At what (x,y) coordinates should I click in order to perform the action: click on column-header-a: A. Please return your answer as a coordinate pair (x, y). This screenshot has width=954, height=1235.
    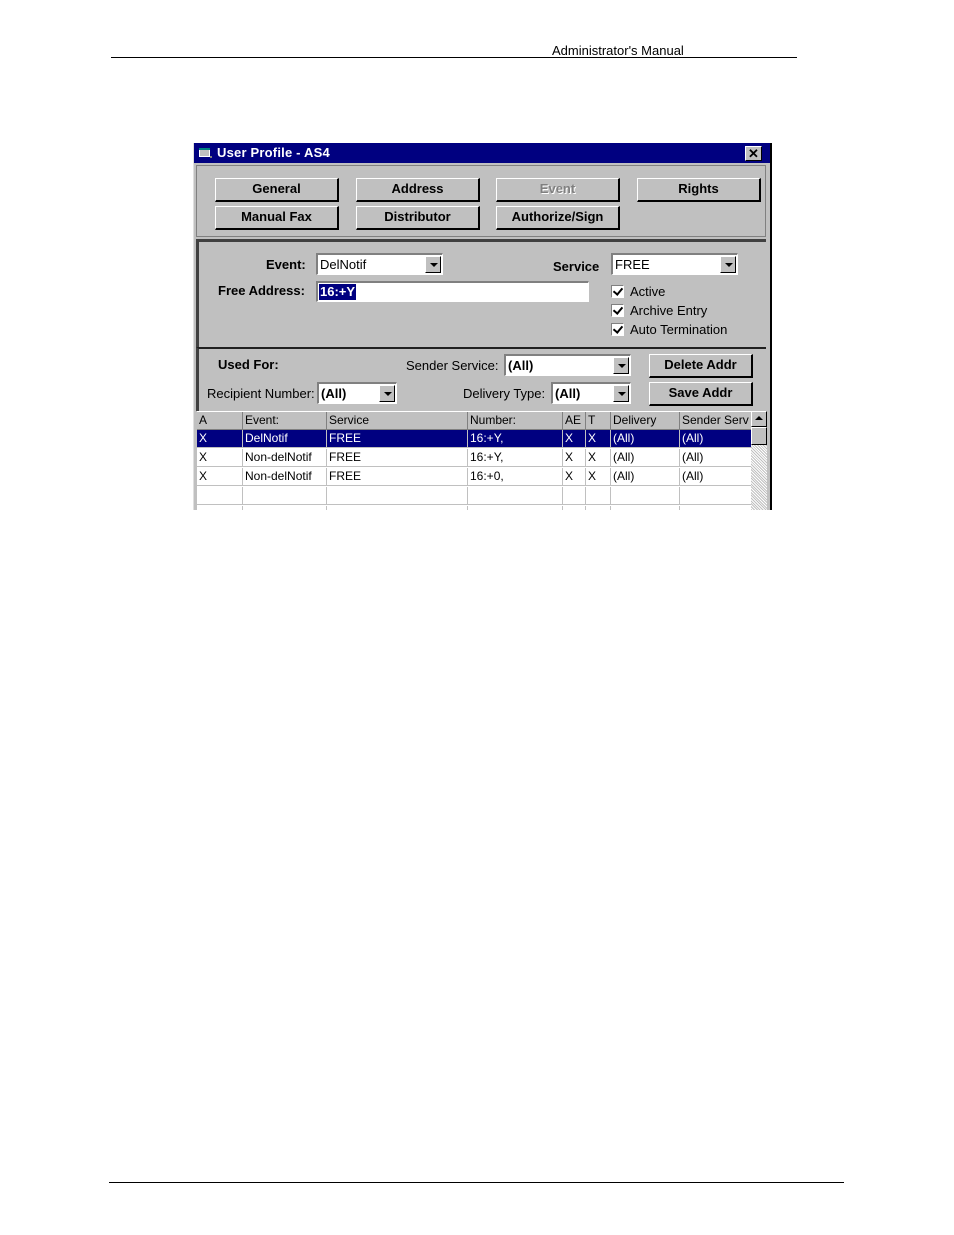
    Looking at the image, I should click on (220, 421).